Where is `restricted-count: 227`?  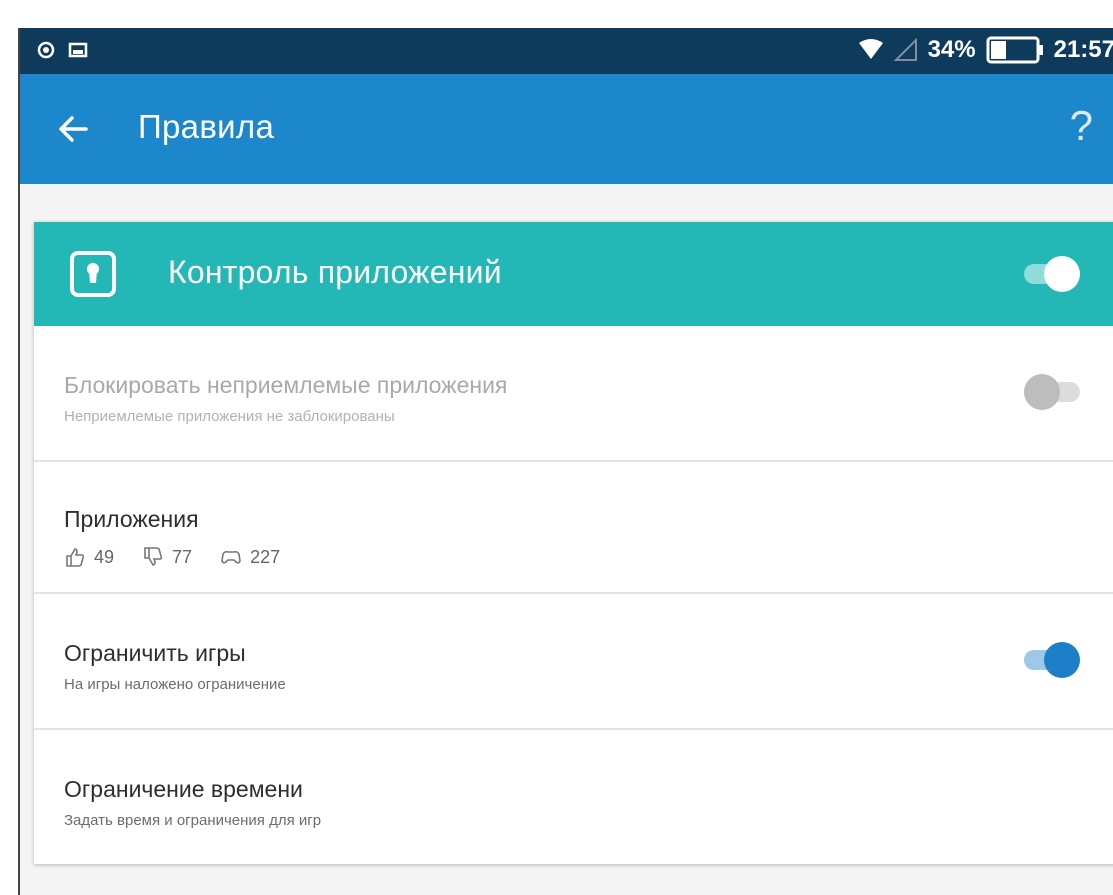
restricted-count: 227 is located at coordinates (265, 556).